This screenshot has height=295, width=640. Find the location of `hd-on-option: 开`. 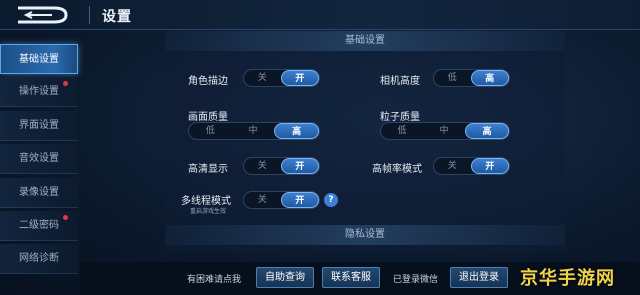

hd-on-option: 开 is located at coordinates (299, 166).